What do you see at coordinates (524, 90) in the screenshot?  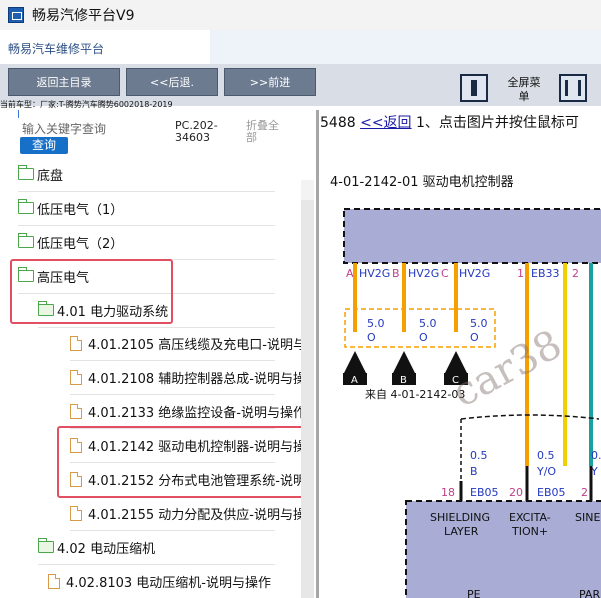 I see `fullscreen-menu-label: 全屏菜单` at bounding box center [524, 90].